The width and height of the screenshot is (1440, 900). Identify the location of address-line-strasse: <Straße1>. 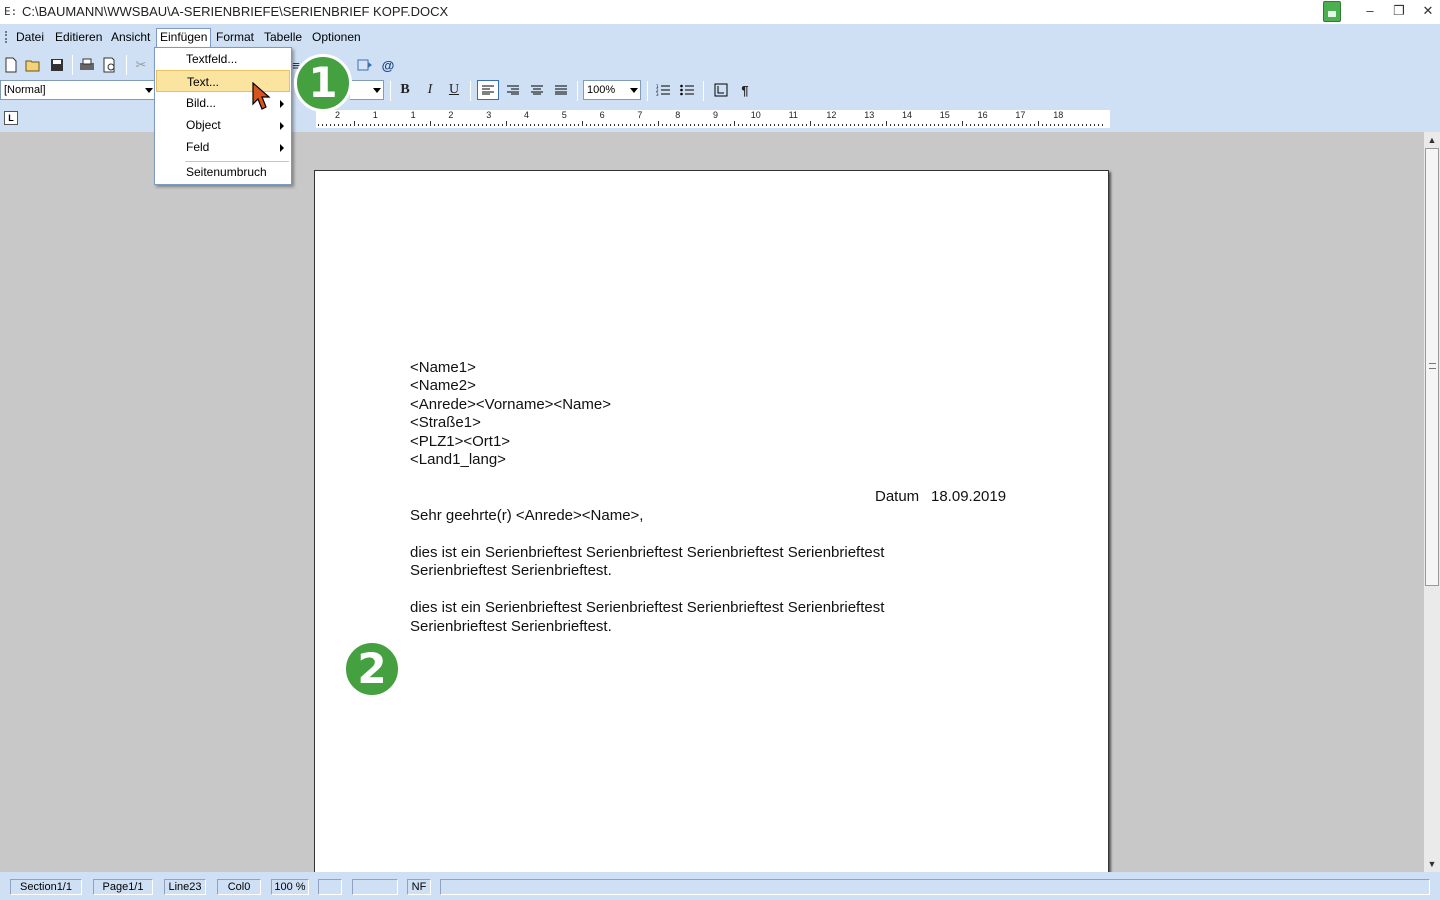
(445, 422).